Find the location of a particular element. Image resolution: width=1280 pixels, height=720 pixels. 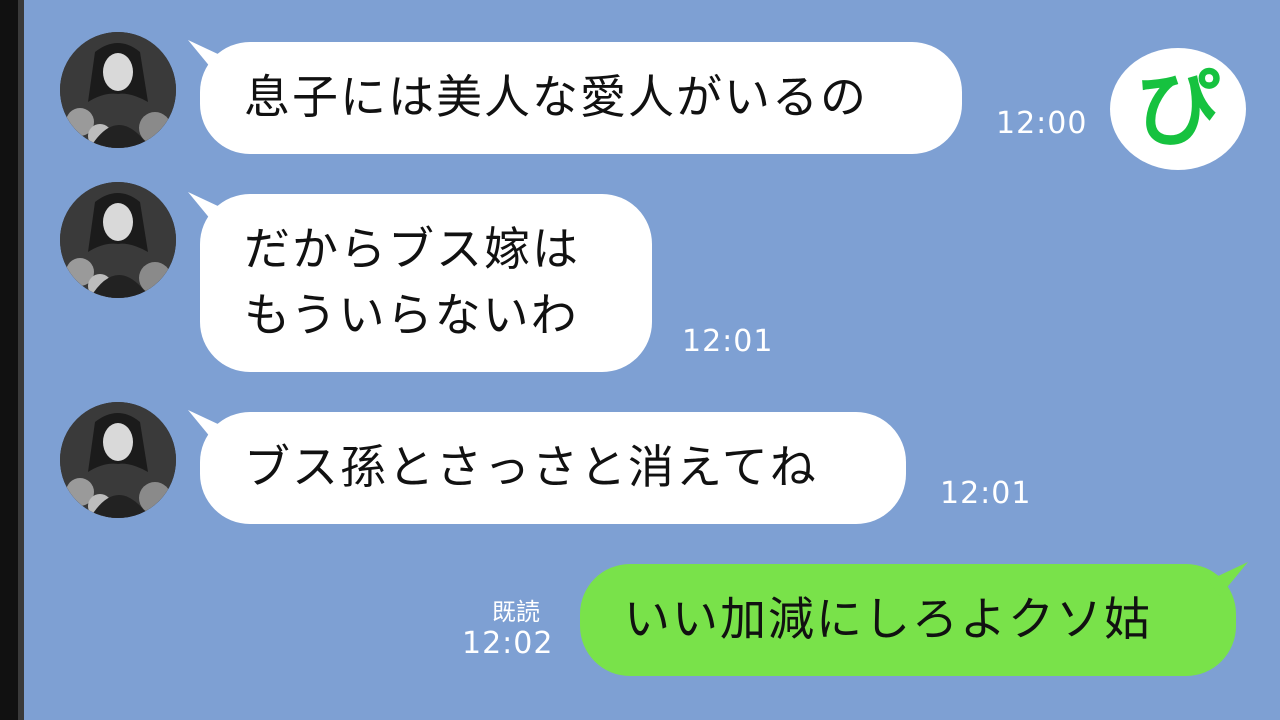

message-text: いい加減にしろよクソ姑 is located at coordinates (888, 619).